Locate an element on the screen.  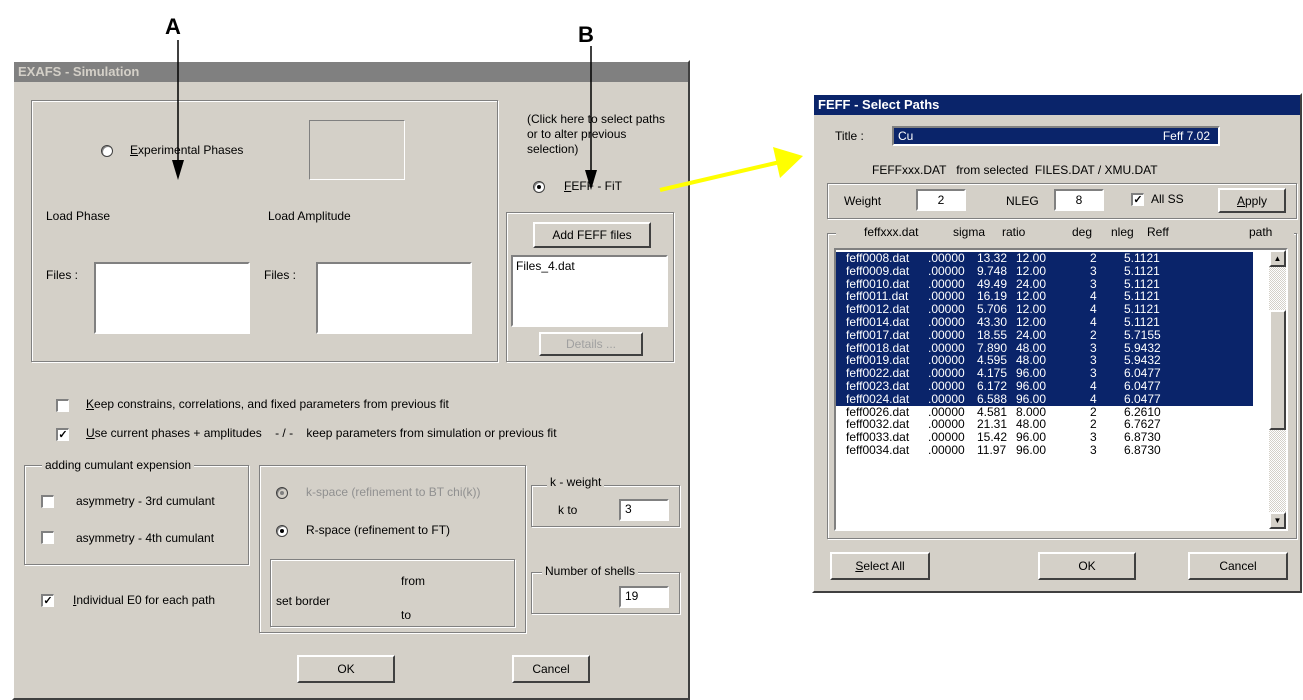
select-all-button: Select All is located at coordinates (880, 566).